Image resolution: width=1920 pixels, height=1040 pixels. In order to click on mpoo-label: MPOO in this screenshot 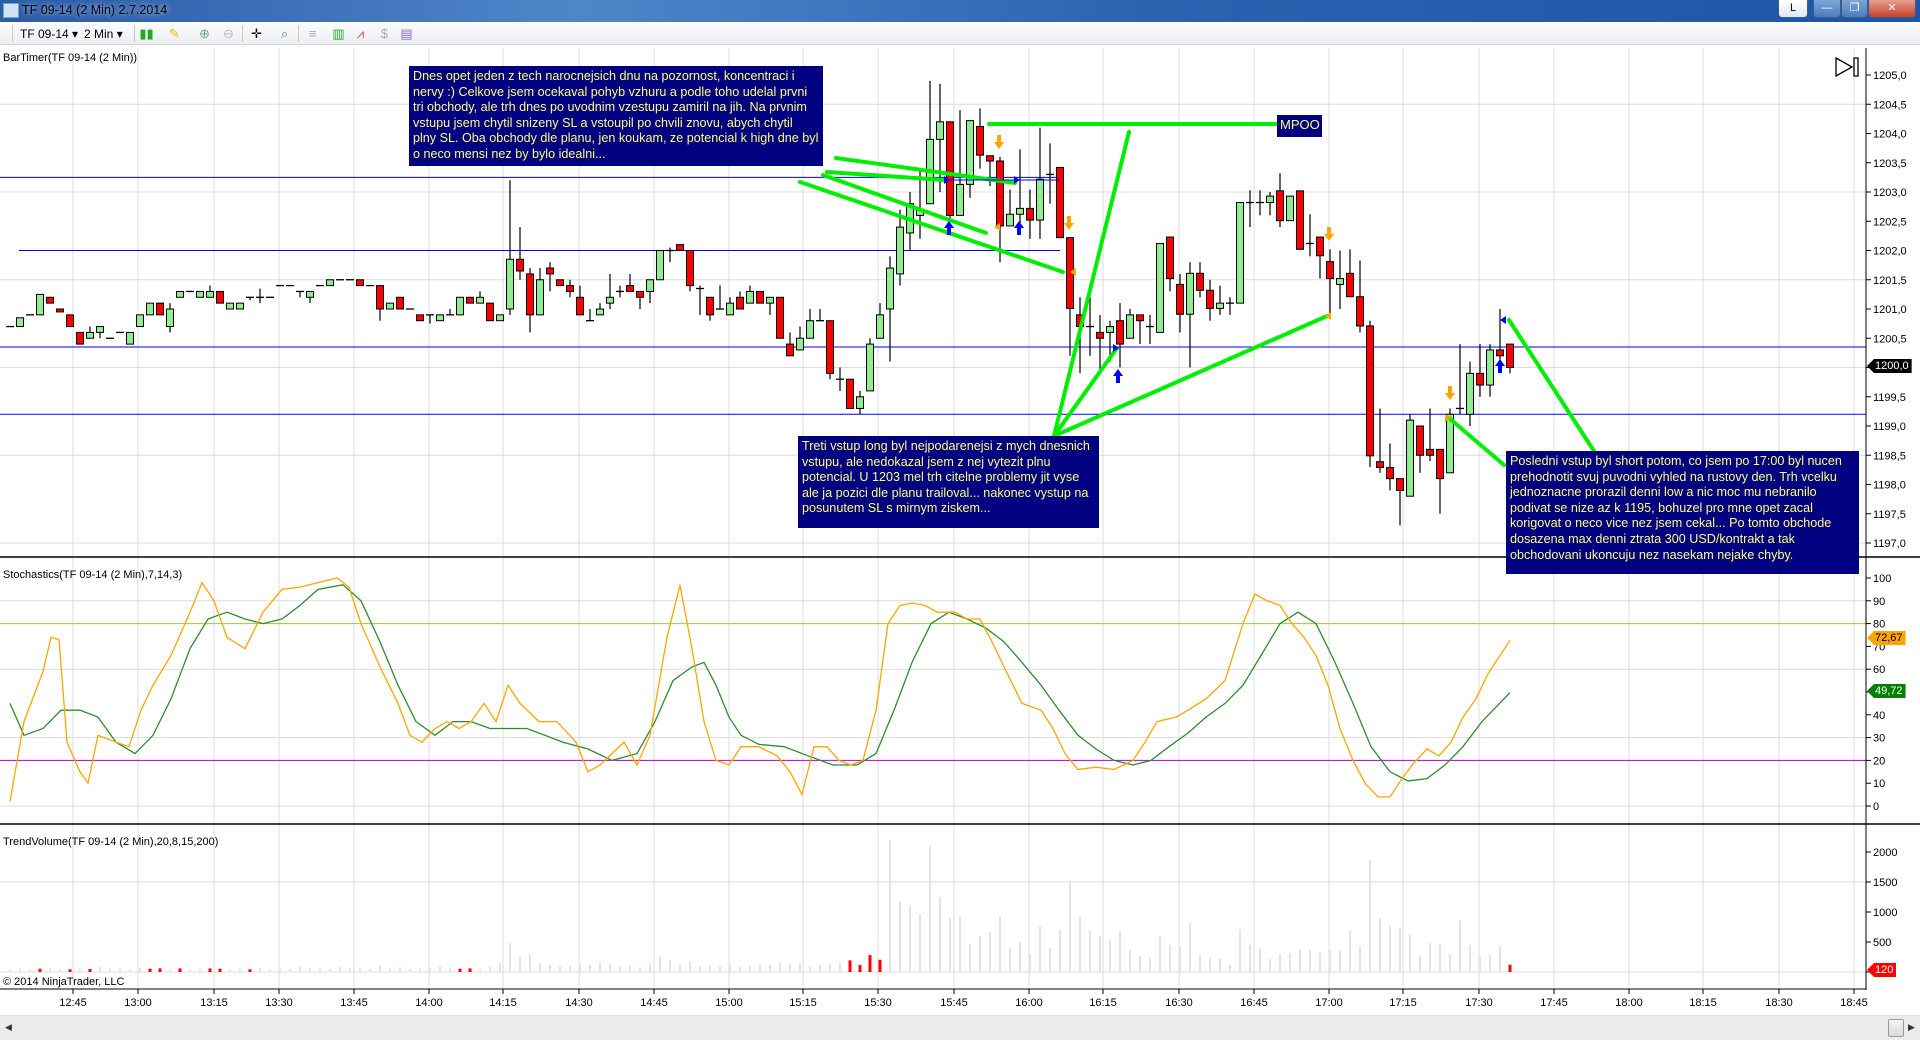, I will do `click(1299, 126)`.